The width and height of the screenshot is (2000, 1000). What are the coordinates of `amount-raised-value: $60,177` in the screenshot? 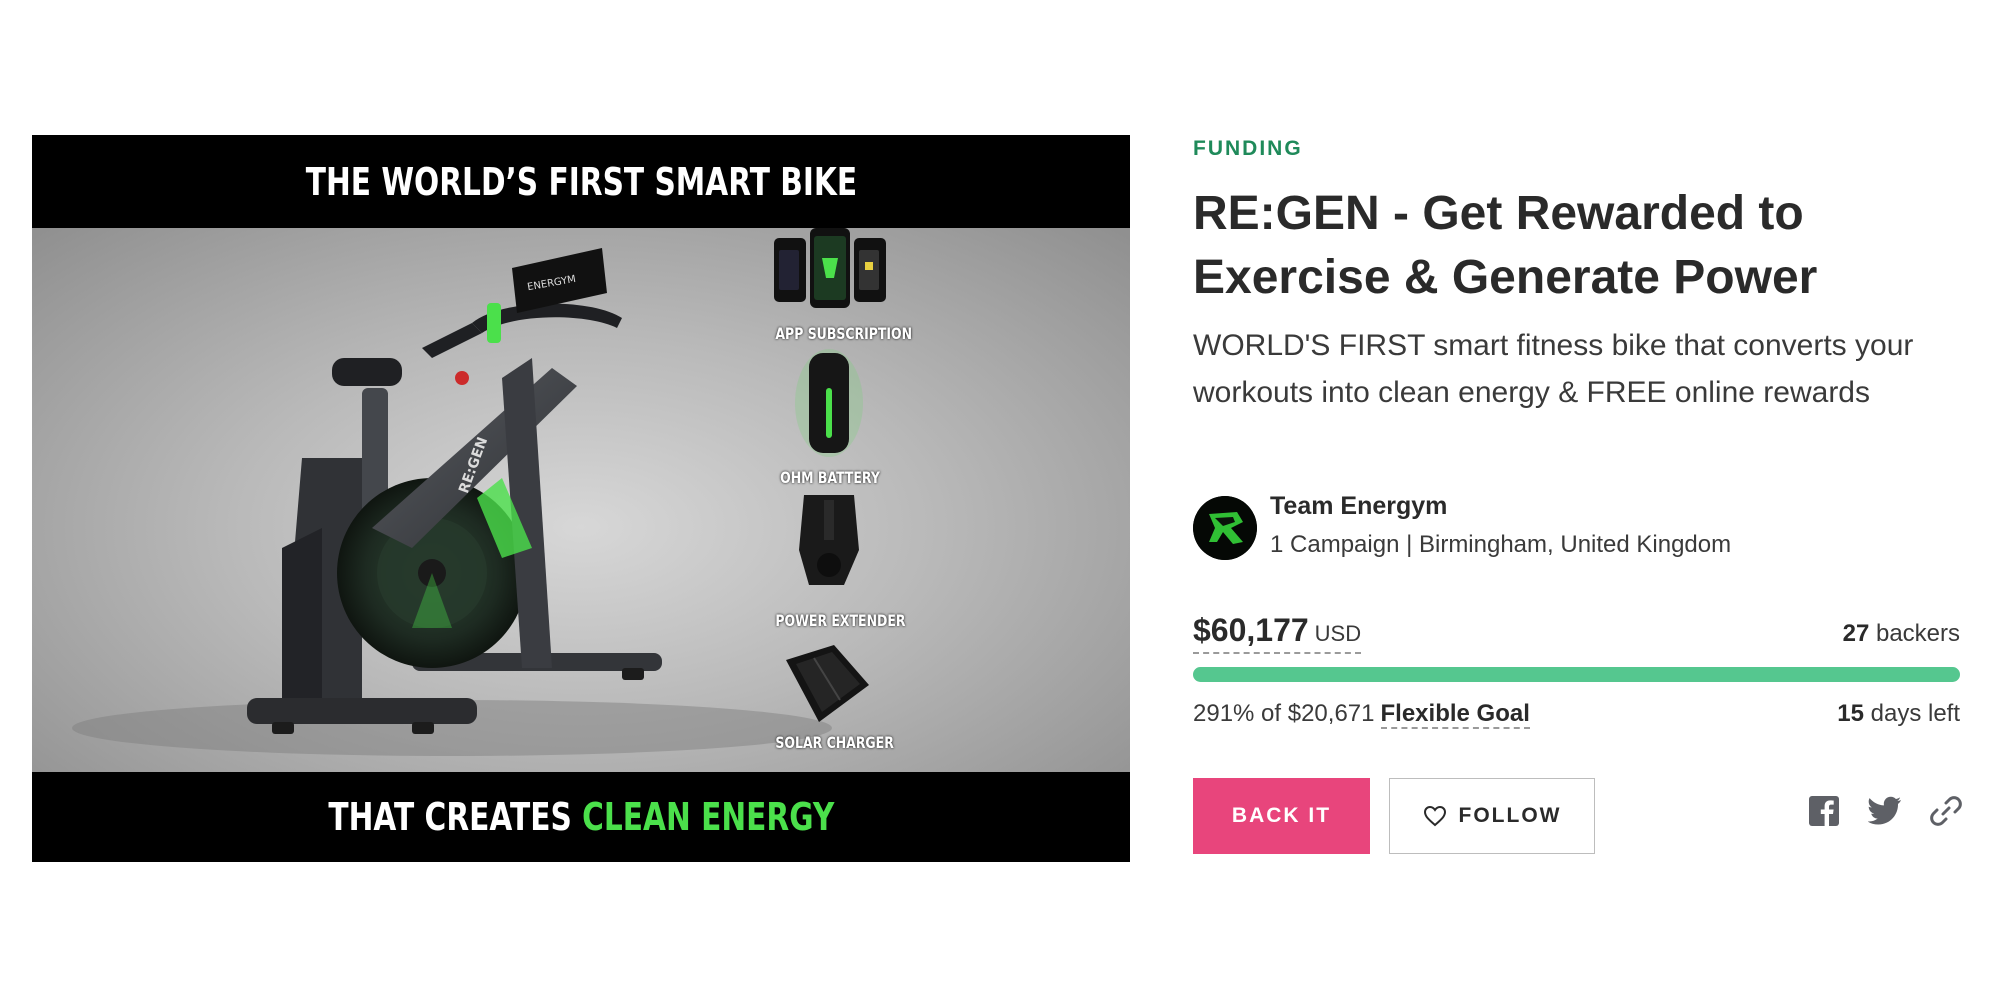 It's located at (1251, 630).